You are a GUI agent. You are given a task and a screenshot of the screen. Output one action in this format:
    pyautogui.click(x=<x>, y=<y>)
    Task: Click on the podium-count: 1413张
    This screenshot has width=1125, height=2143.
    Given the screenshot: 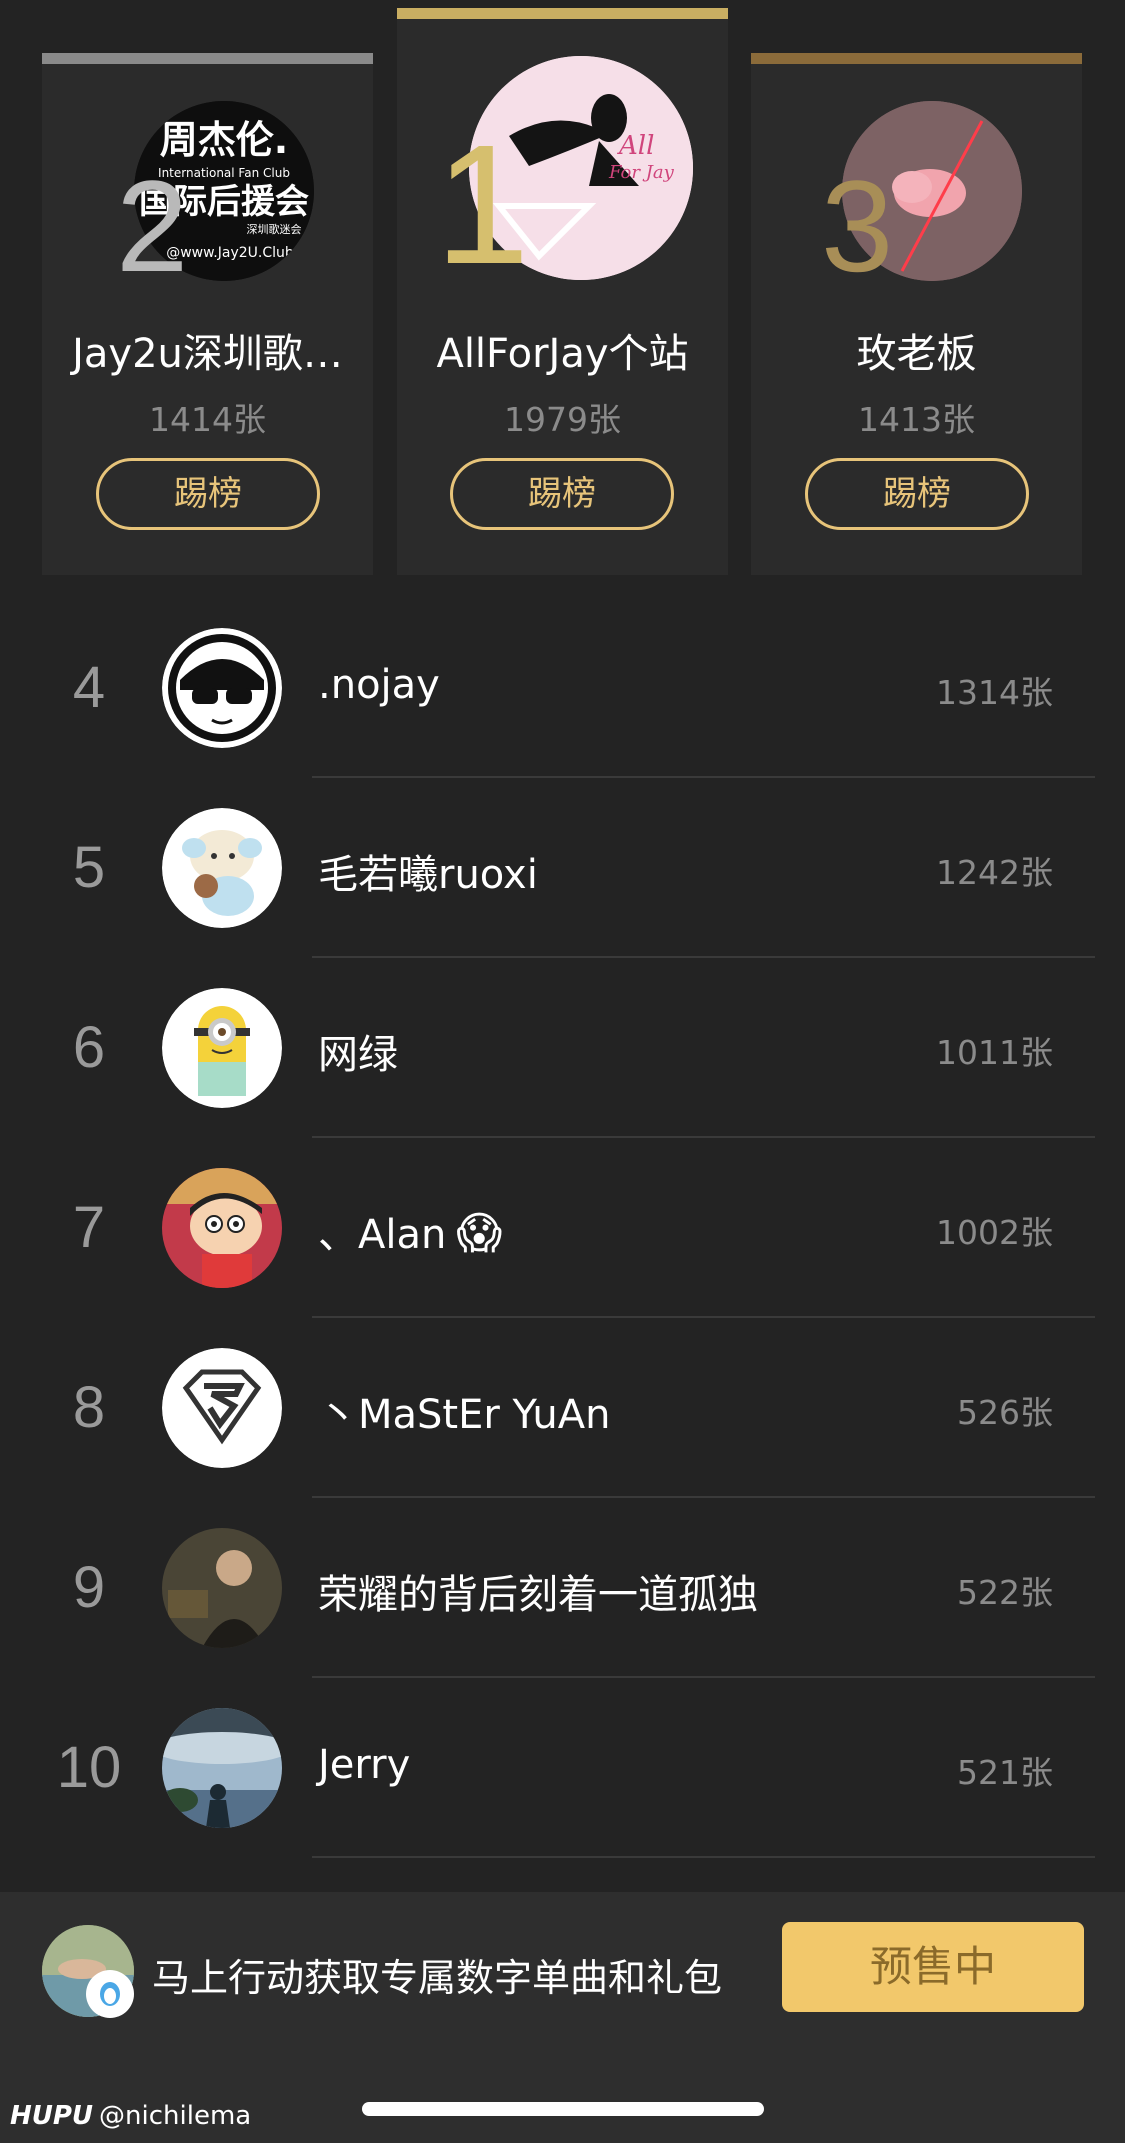 What is the action you would take?
    pyautogui.click(x=916, y=419)
    